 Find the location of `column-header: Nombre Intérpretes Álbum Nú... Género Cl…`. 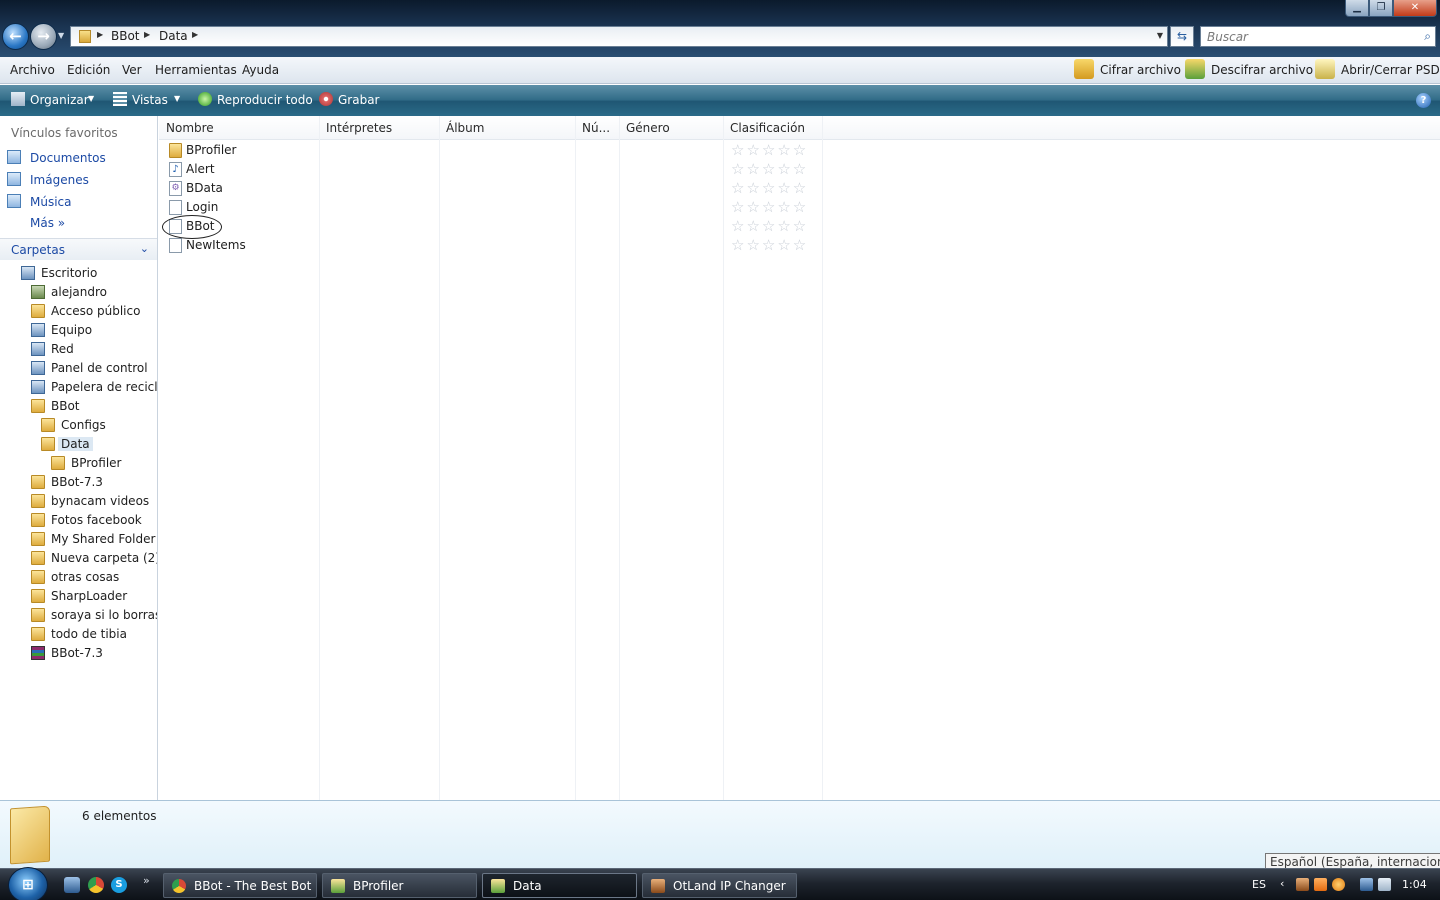

column-header: Nombre Intérpretes Álbum Nú... Género Cl… is located at coordinates (799, 128).